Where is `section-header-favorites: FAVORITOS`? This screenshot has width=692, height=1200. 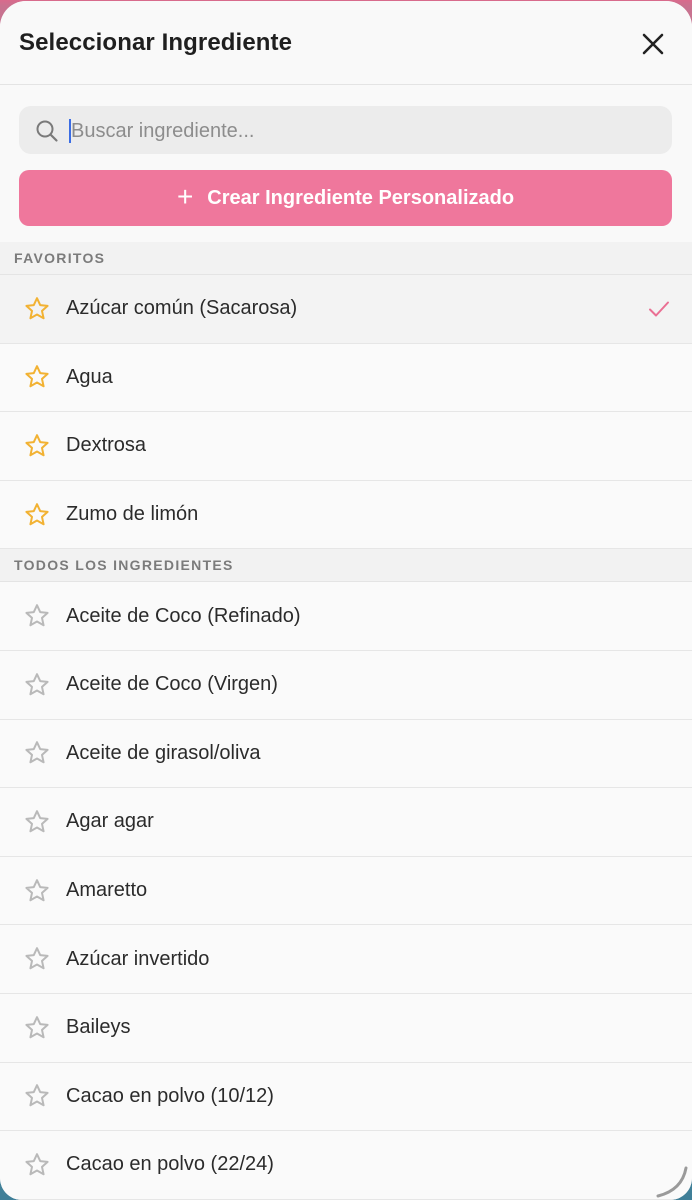
section-header-favorites: FAVORITOS is located at coordinates (346, 258).